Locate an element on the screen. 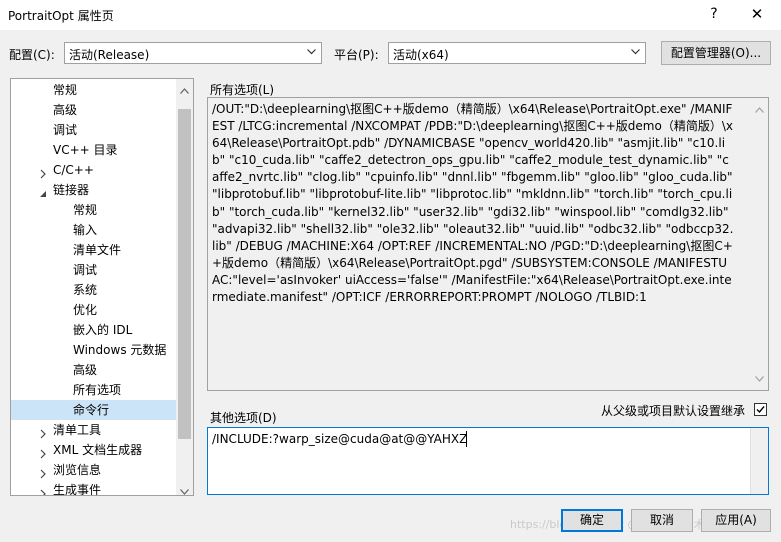 Image resolution: width=781 pixels, height=542 pixels. tree-item: 生成事件 is located at coordinates (93, 488).